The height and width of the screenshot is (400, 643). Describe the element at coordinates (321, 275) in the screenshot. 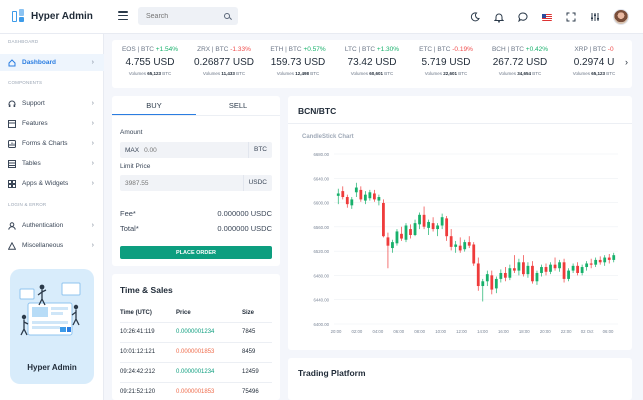

I see `y-tick-label: 6480.00` at that location.